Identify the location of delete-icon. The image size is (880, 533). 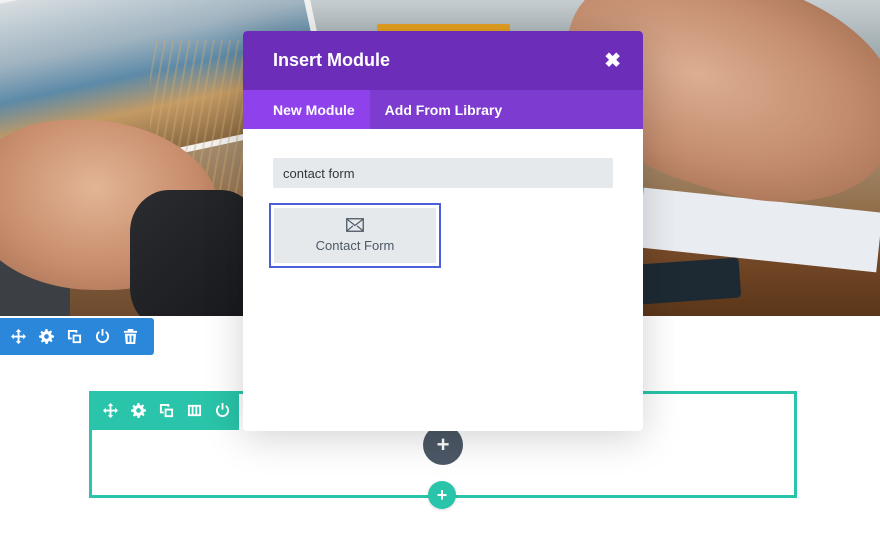
(130, 337).